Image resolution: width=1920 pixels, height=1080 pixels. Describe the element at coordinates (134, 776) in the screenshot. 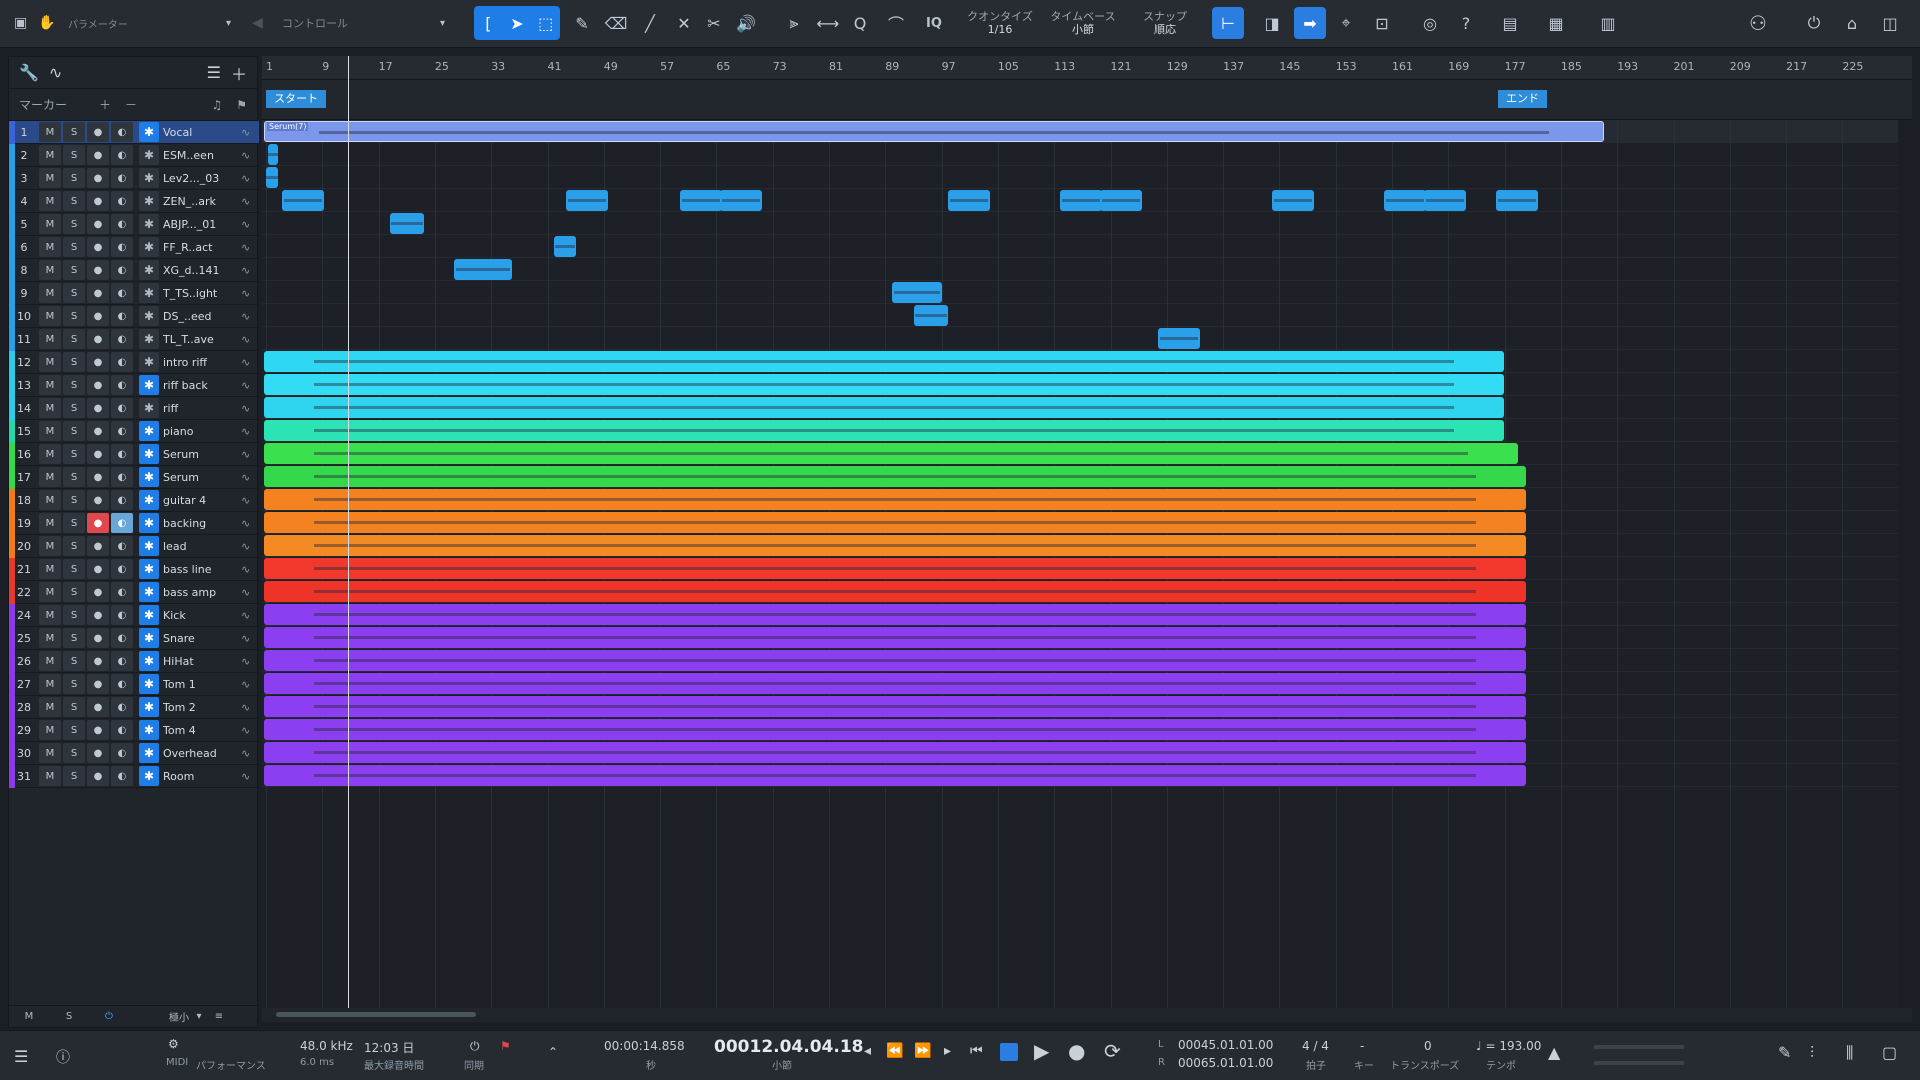

I see `track-header: 31 M S ● ◐ ✱ Room ∿` at that location.